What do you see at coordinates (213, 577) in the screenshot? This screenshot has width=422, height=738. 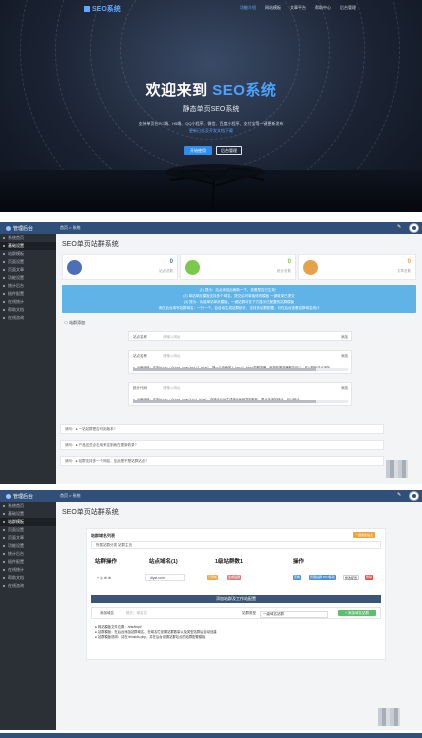 I see `status-chip: 已添加` at bounding box center [213, 577].